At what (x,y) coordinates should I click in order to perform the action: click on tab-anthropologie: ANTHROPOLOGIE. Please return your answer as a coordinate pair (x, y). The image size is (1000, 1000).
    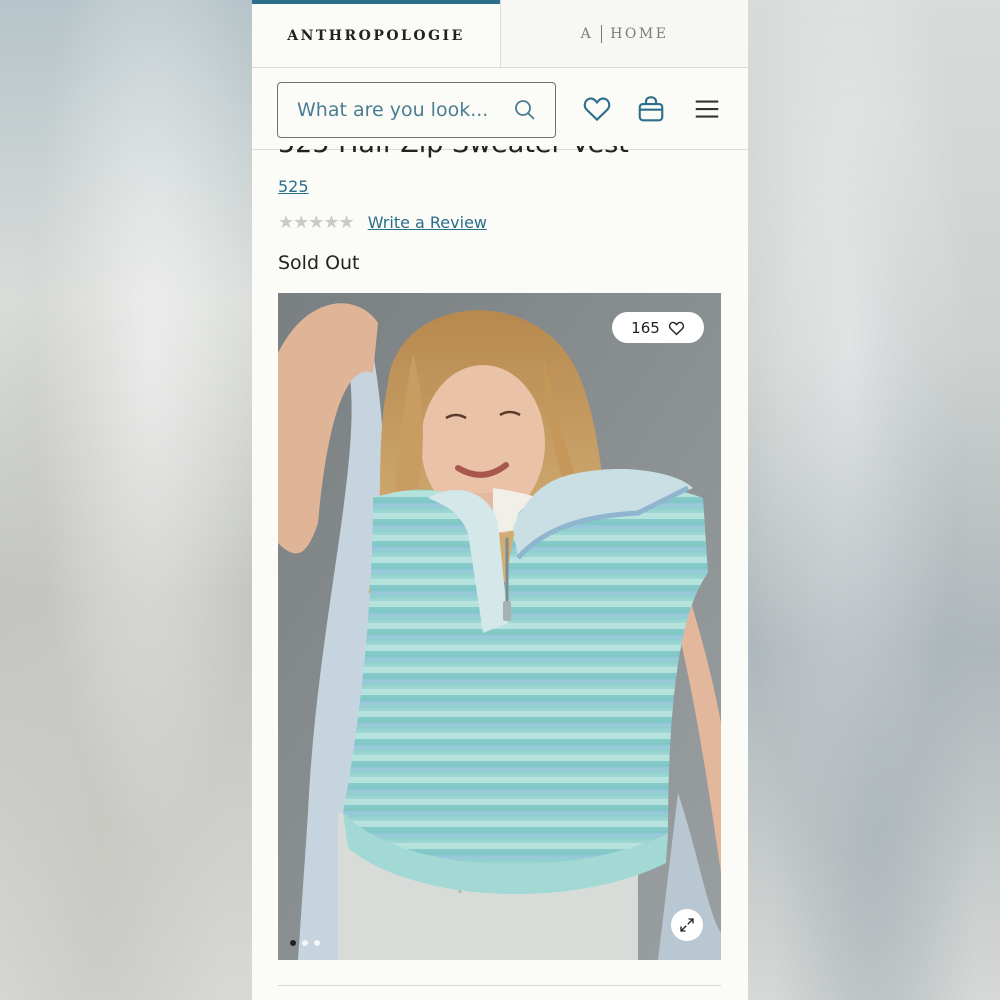
    Looking at the image, I should click on (376, 33).